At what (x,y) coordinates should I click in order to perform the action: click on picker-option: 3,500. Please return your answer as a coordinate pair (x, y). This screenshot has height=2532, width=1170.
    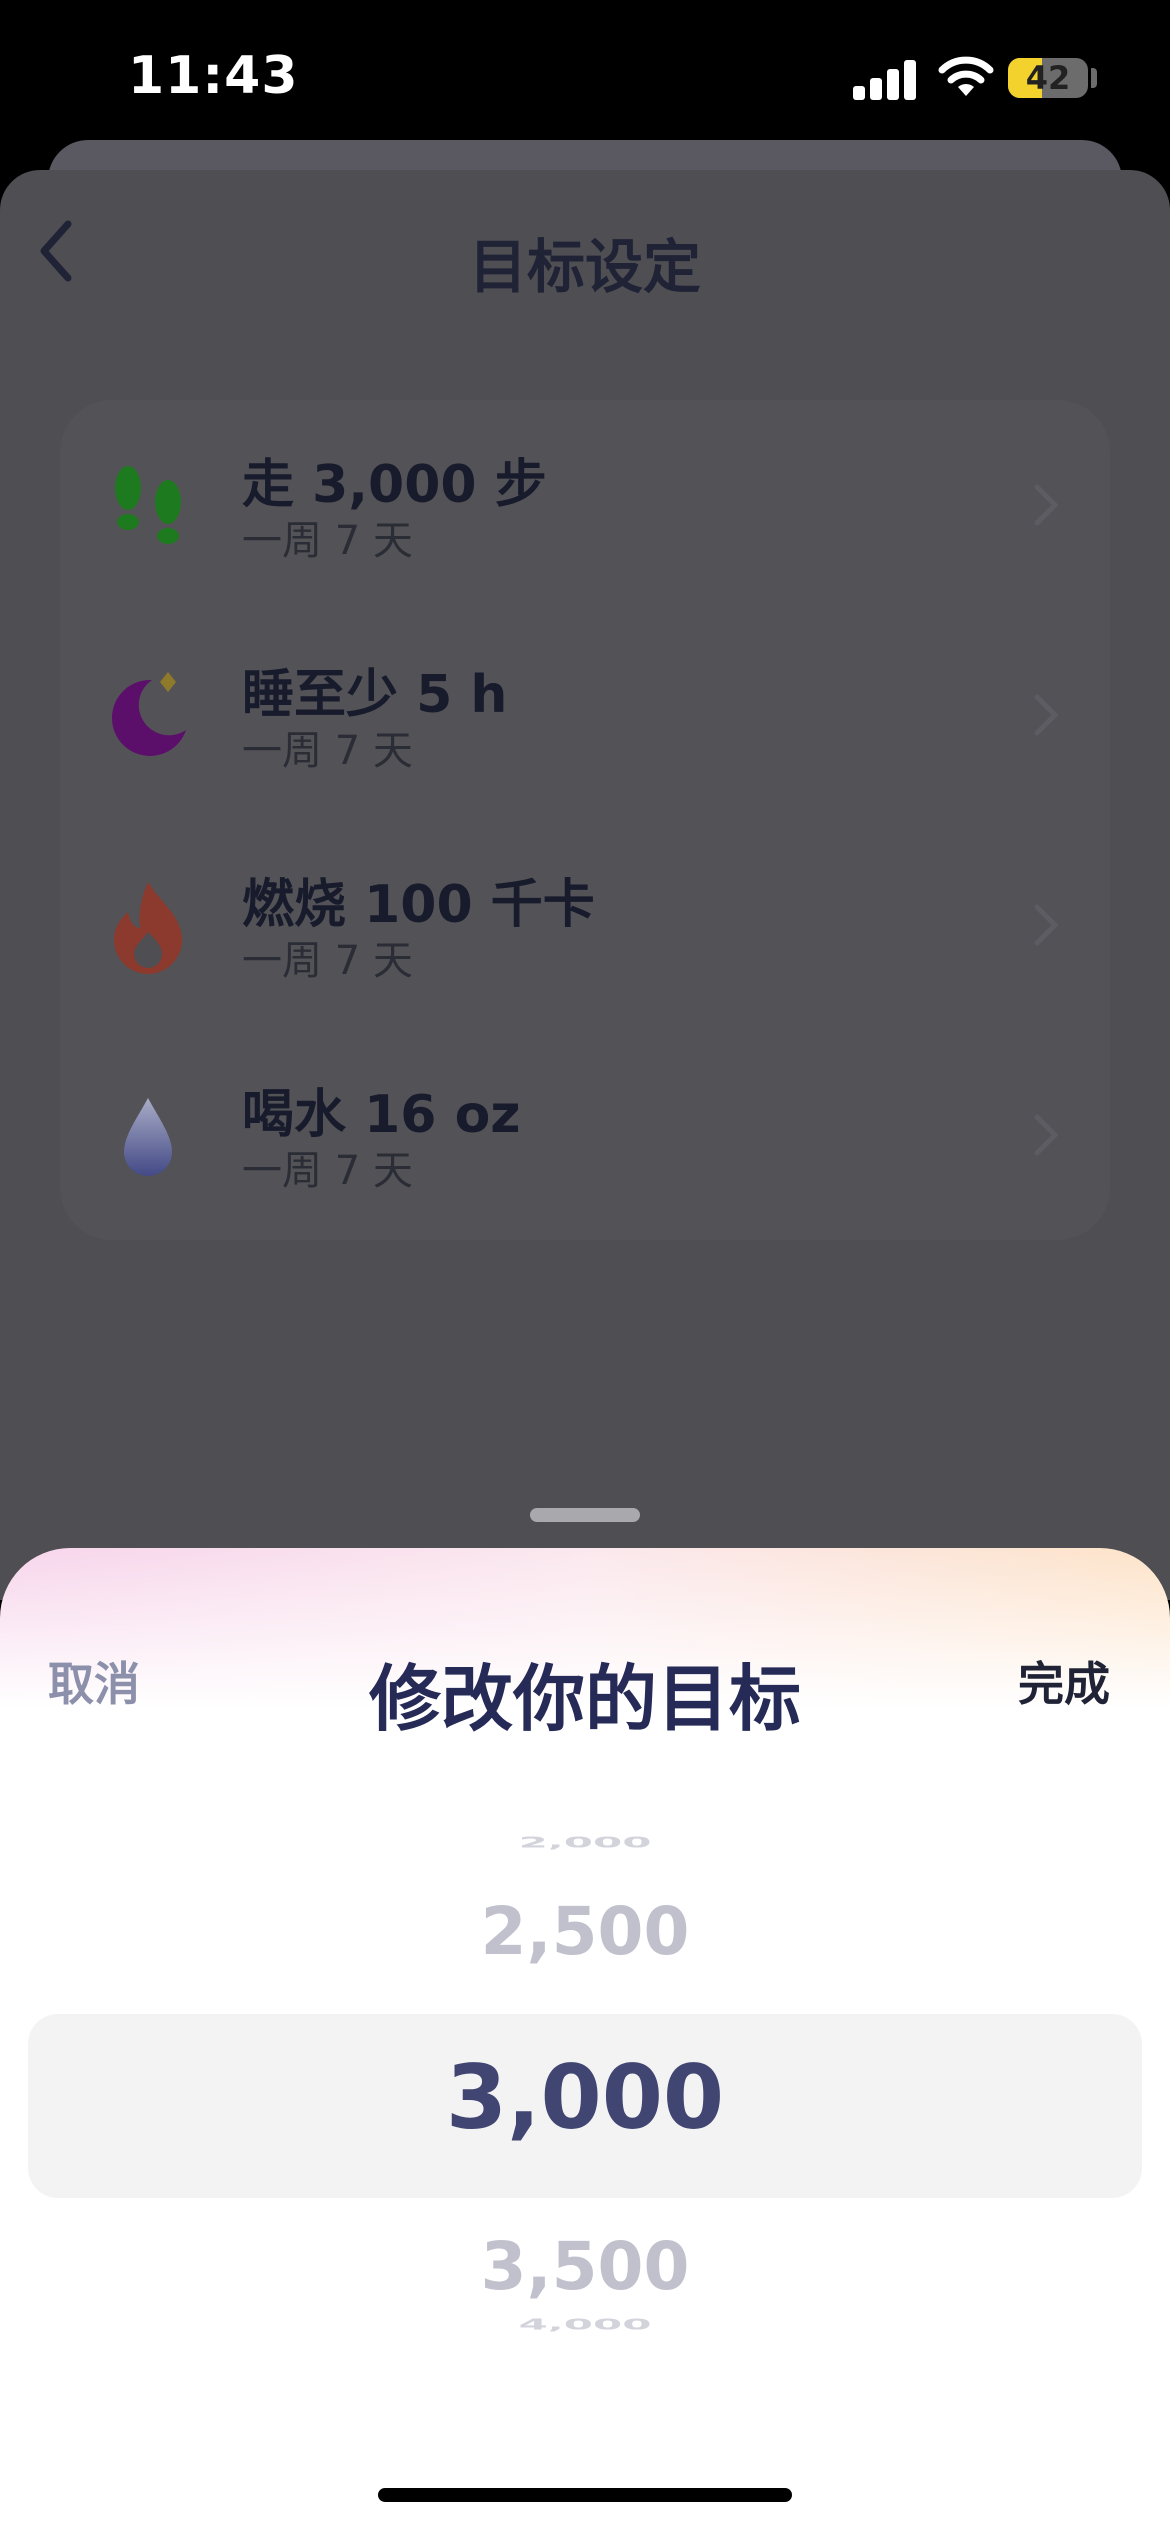
    Looking at the image, I should click on (585, 2266).